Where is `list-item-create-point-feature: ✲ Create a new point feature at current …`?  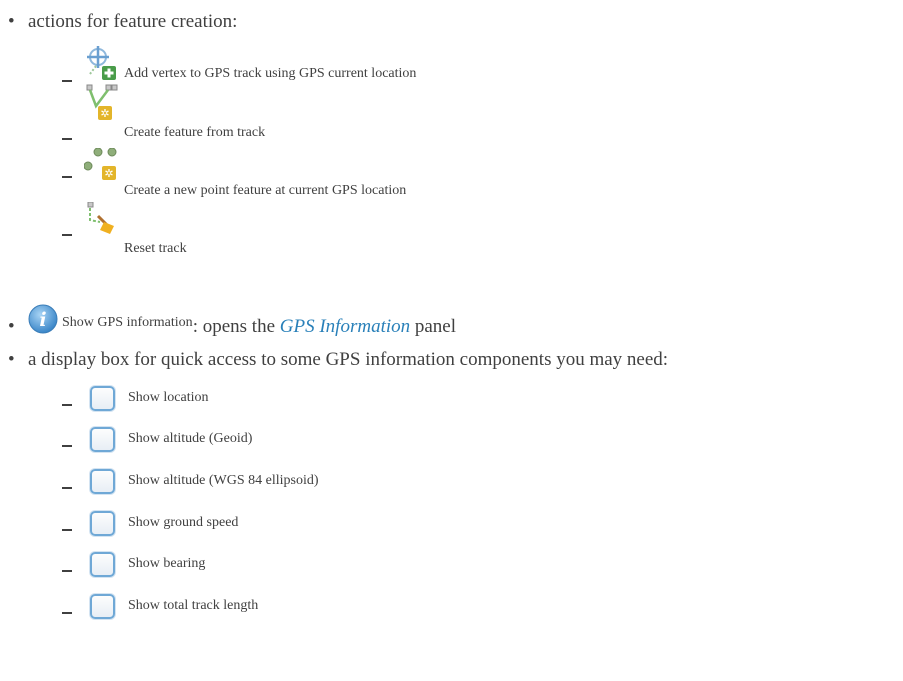
list-item-create-point-feature: ✲ Create a new point feature at current … is located at coordinates (382, 174).